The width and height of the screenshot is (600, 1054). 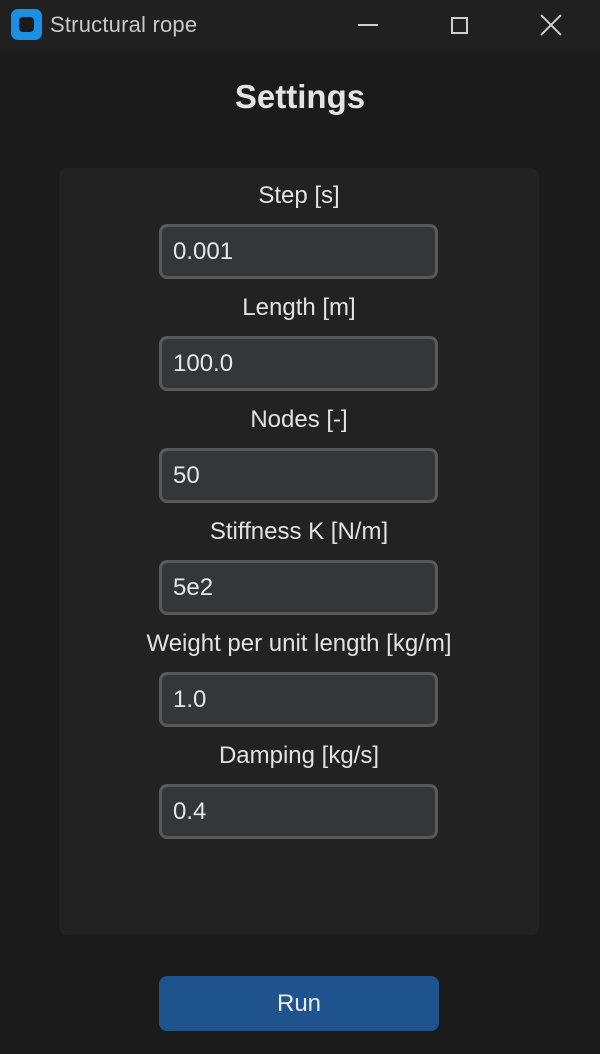 I want to click on title-bar: Structural rope, so click(x=300, y=25).